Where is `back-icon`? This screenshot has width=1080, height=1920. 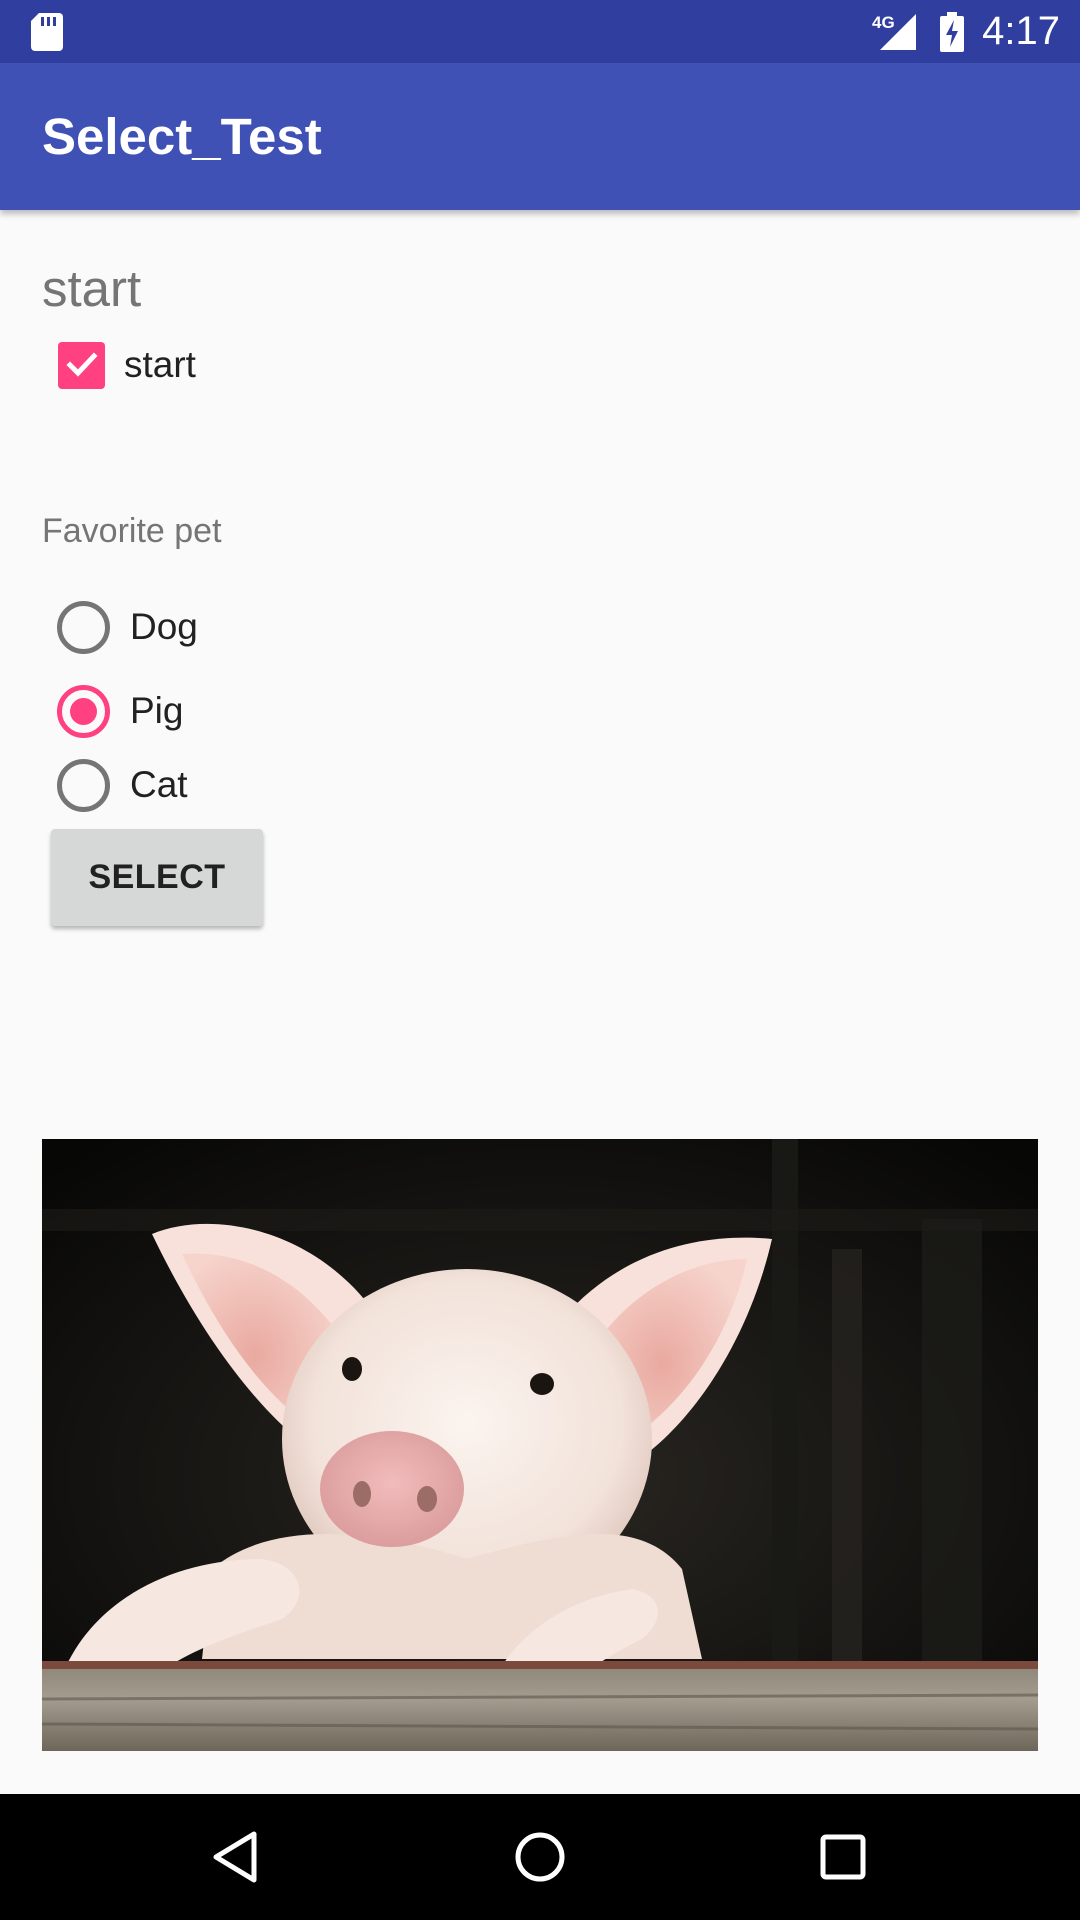
back-icon is located at coordinates (235, 1857).